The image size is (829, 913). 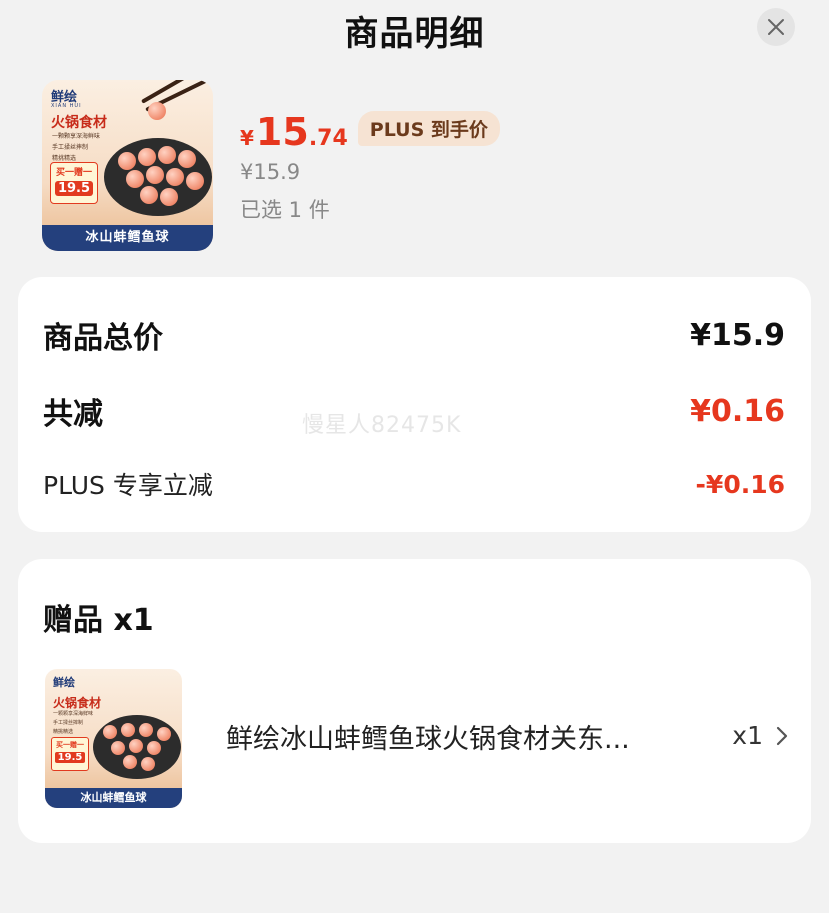 What do you see at coordinates (737, 335) in the screenshot?
I see `total-price-value: ¥15.9` at bounding box center [737, 335].